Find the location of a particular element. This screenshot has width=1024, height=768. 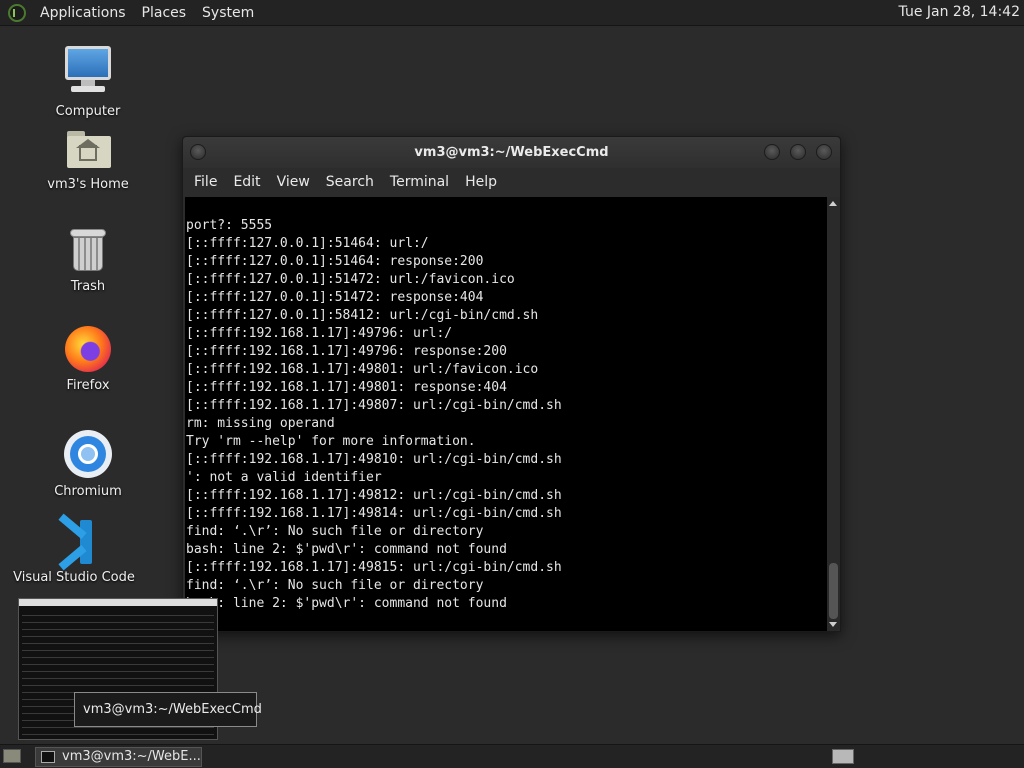

desktop-icon-label: Computer is located at coordinates (88, 111).